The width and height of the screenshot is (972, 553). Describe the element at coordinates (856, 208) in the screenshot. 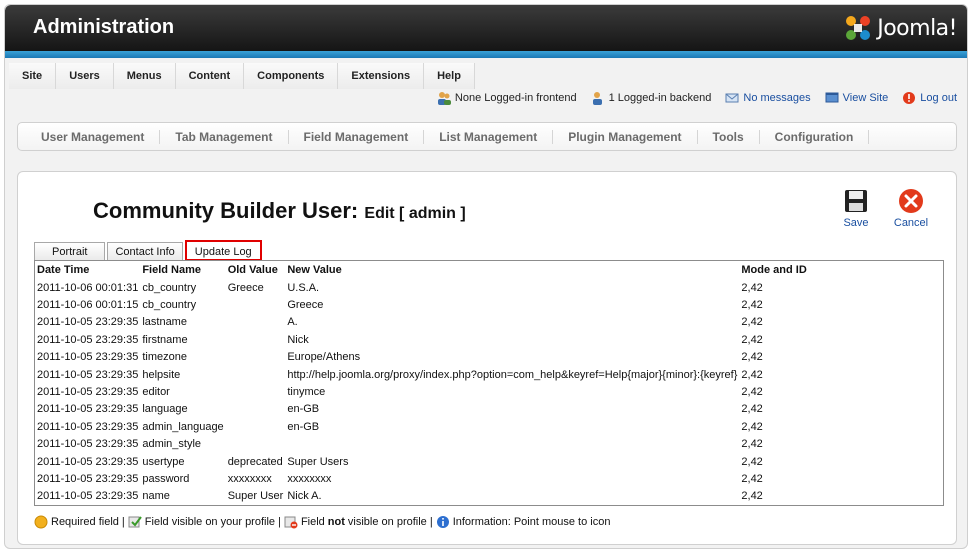

I see `save-button: Save` at that location.